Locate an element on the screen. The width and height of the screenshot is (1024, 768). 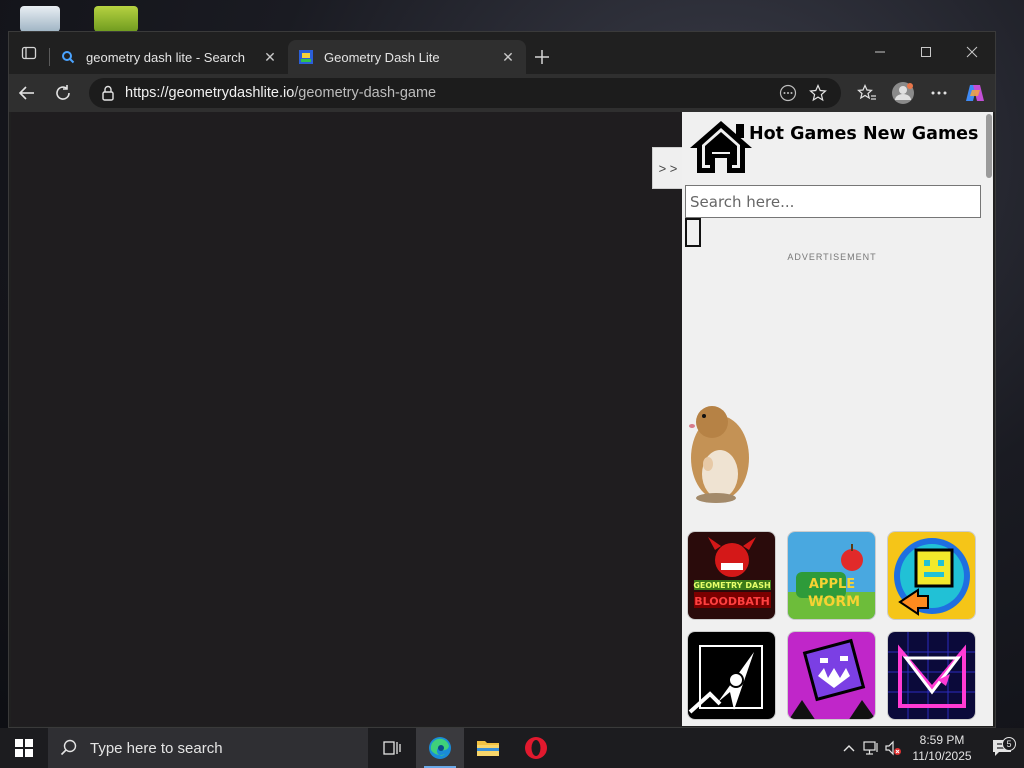
tab-geometry-dash-lite: Geometry Dash Lite ✕ is located at coordinates (407, 57).